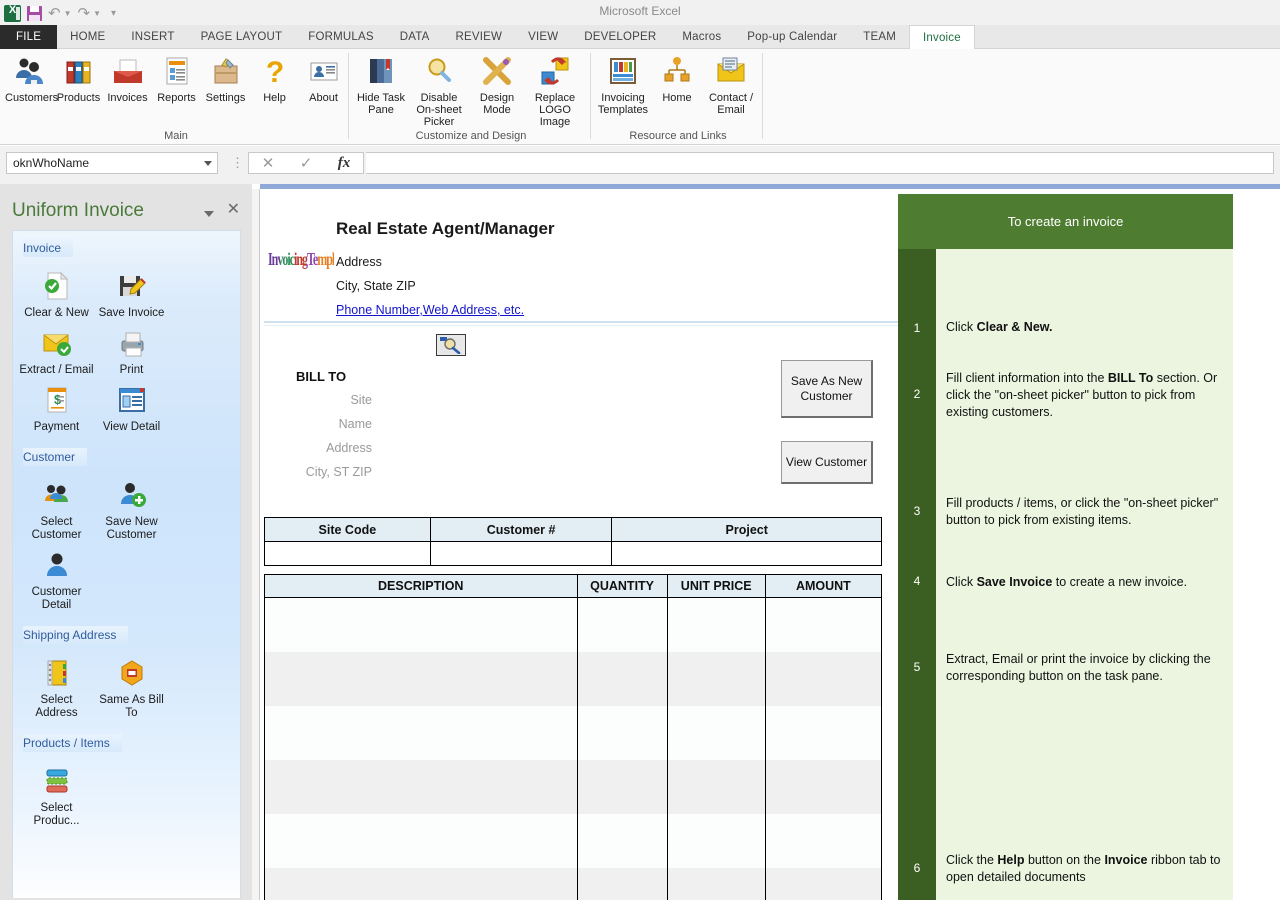 The width and height of the screenshot is (1280, 900). I want to click on ribbon-tab-developer: DEVELOPER, so click(620, 37).